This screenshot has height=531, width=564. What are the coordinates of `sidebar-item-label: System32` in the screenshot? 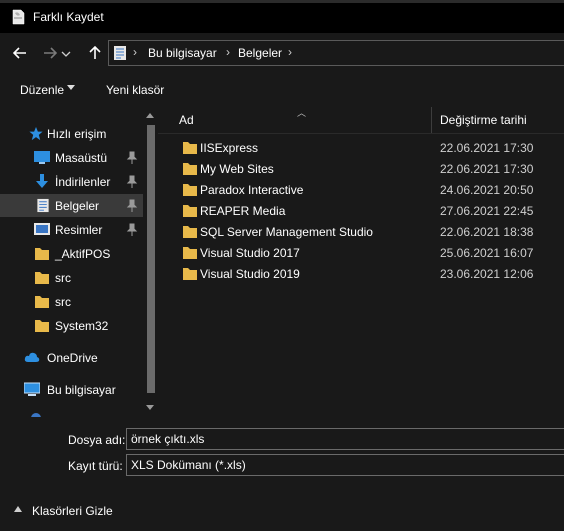 It's located at (82, 326).